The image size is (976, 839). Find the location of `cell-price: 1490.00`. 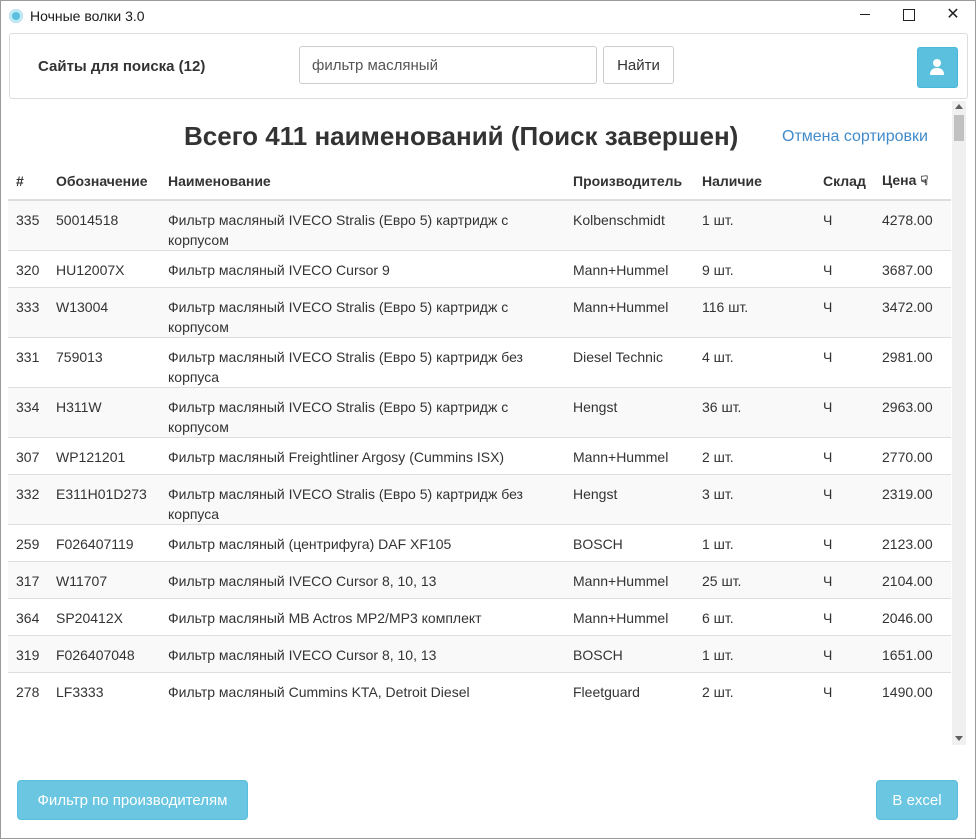

cell-price: 1490.00 is located at coordinates (912, 691).